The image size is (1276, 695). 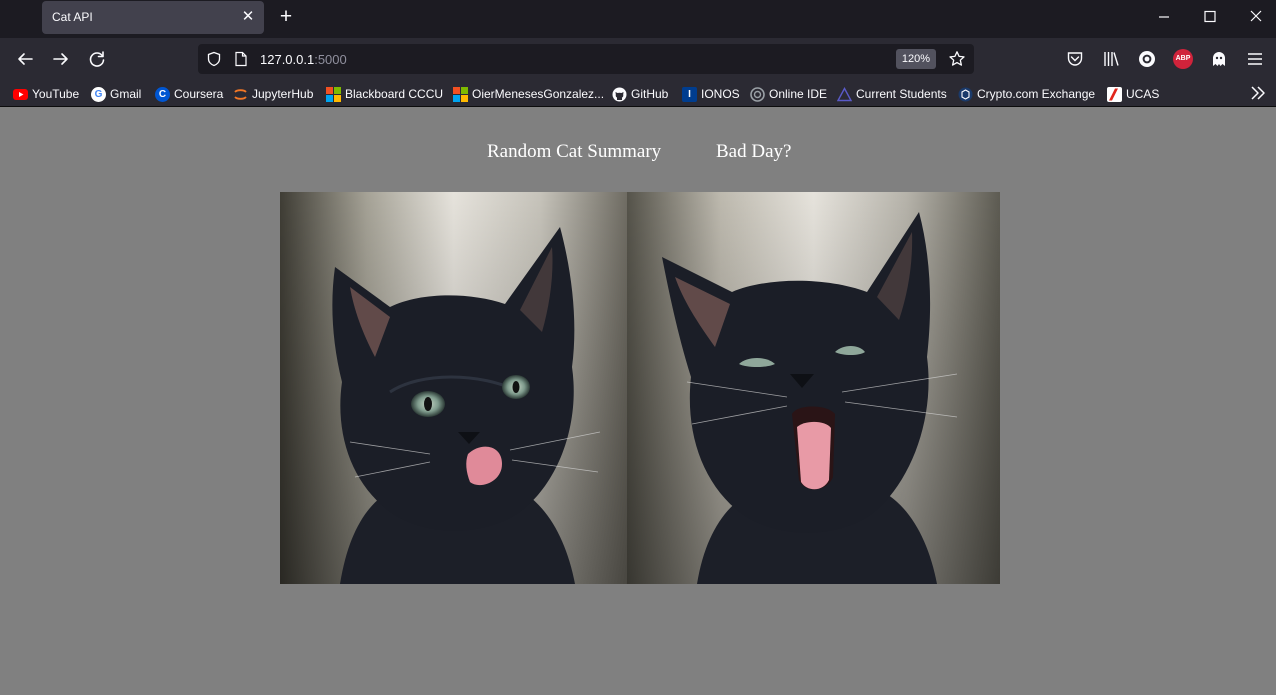 What do you see at coordinates (965, 94) in the screenshot?
I see `crypto-icon` at bounding box center [965, 94].